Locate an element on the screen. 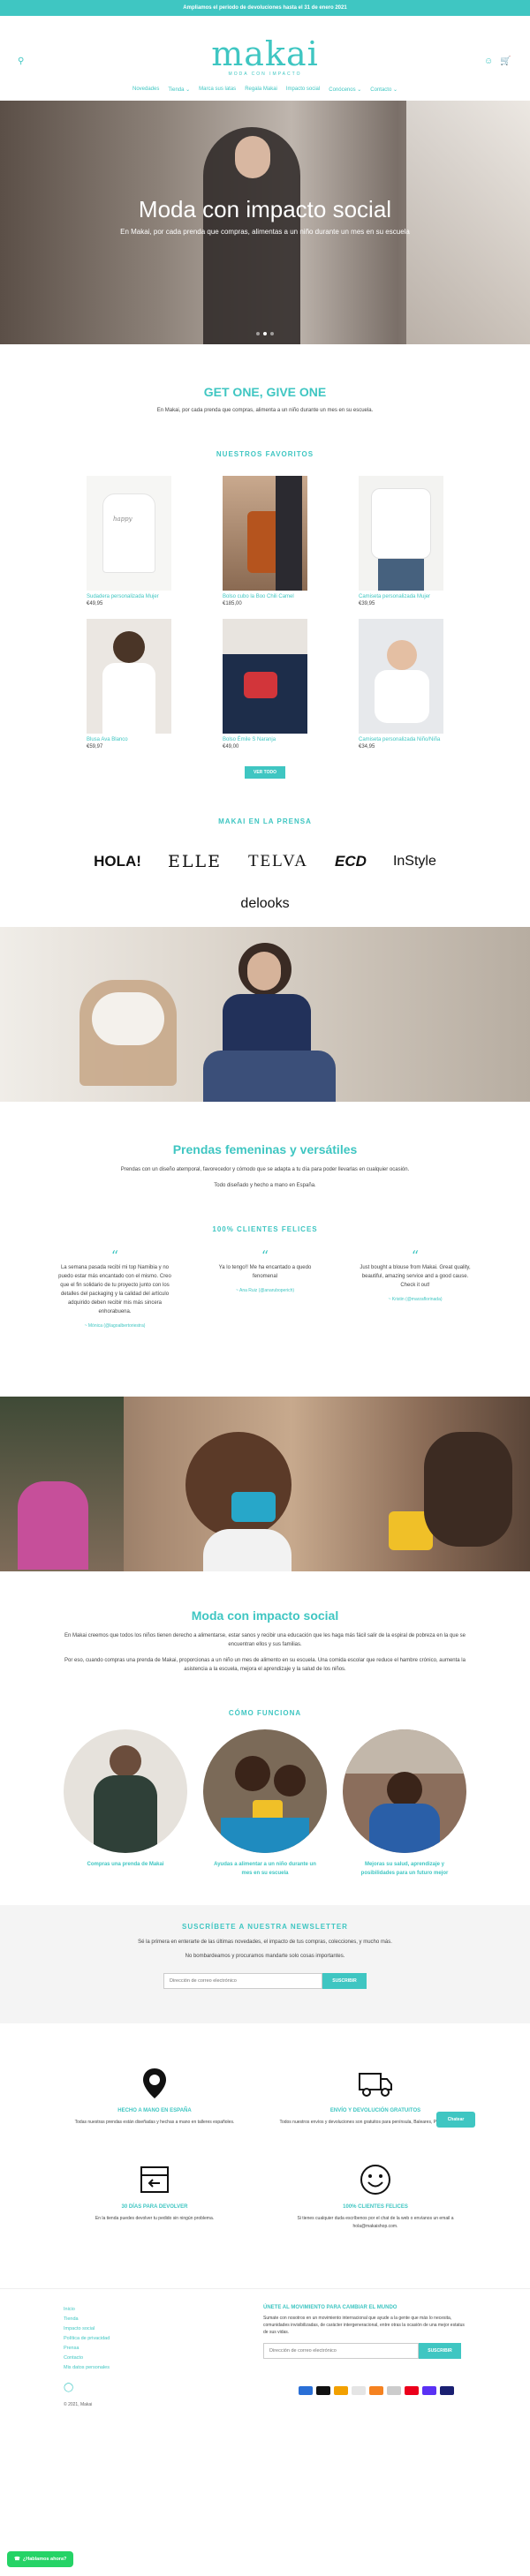 The height and width of the screenshot is (2576, 530). view-all-button: VER TODO is located at coordinates (265, 773).